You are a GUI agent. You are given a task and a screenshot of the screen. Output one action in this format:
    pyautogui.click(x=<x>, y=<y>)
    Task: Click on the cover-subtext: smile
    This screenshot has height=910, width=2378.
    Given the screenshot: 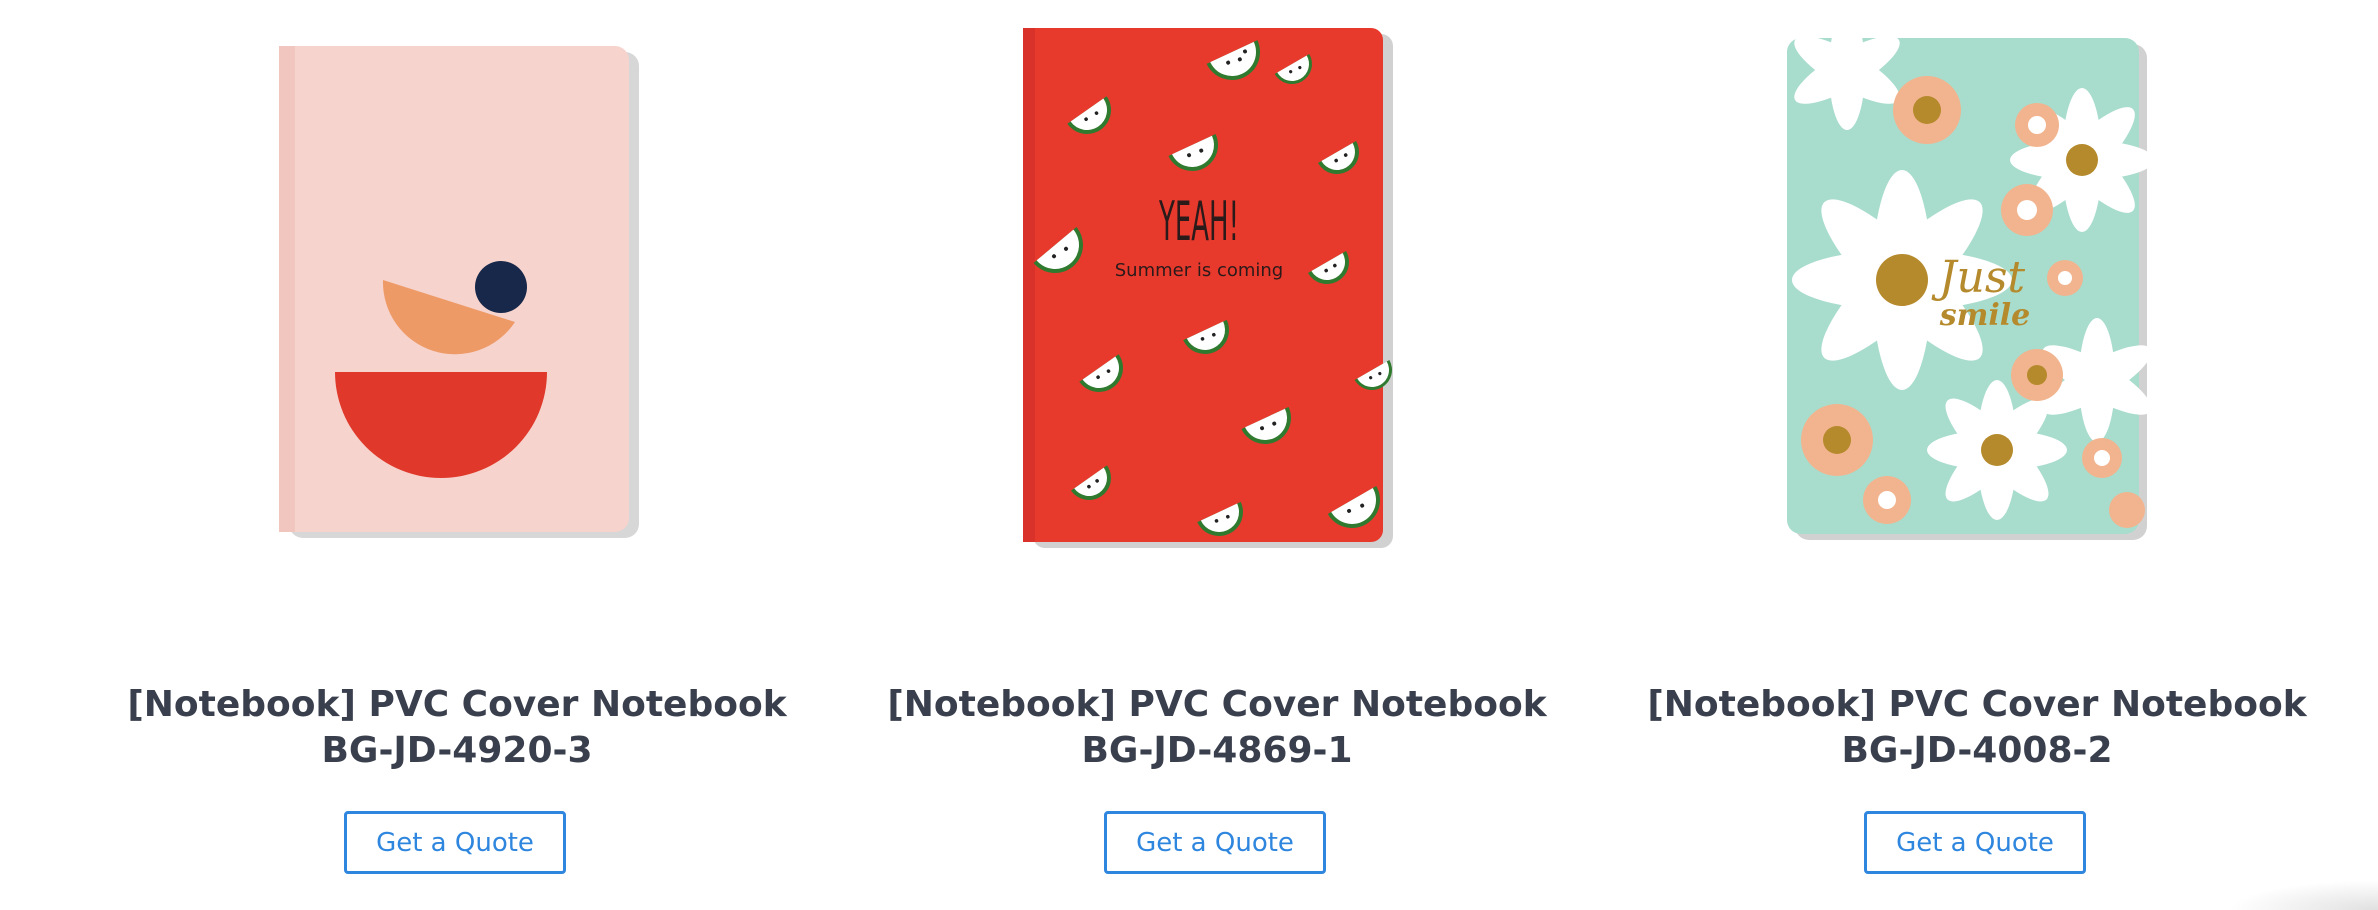 What is the action you would take?
    pyautogui.click(x=1985, y=315)
    